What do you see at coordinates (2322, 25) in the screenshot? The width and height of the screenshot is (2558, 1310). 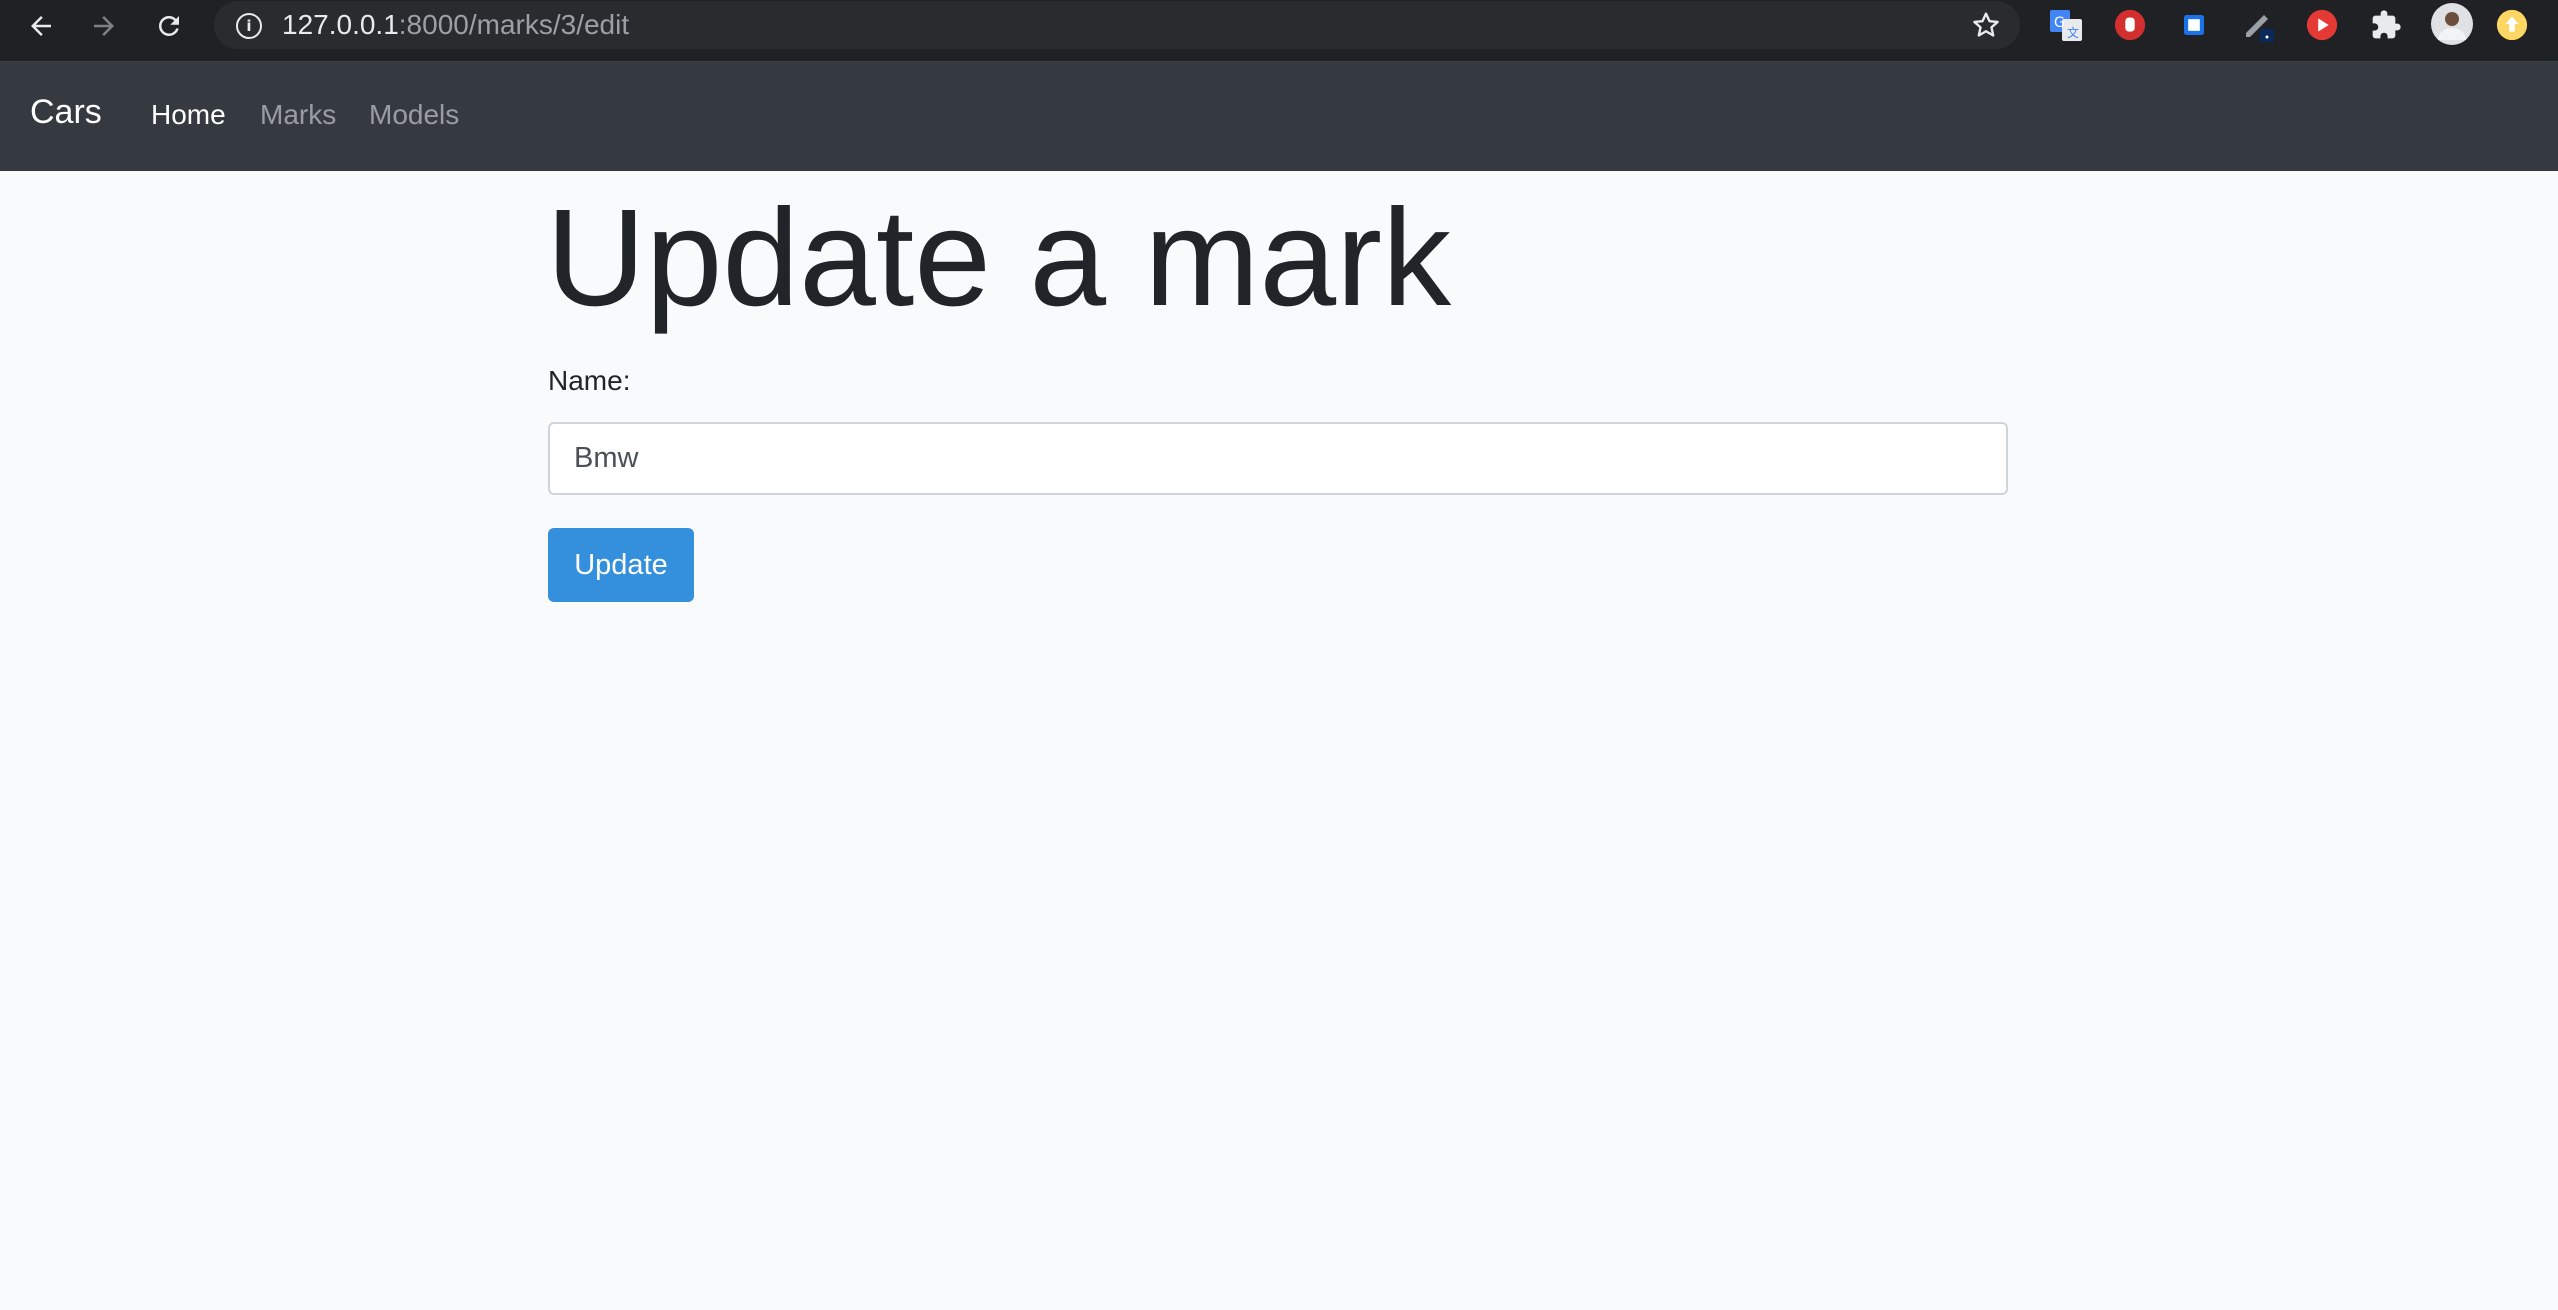 I see `youtube-extension-icon` at bounding box center [2322, 25].